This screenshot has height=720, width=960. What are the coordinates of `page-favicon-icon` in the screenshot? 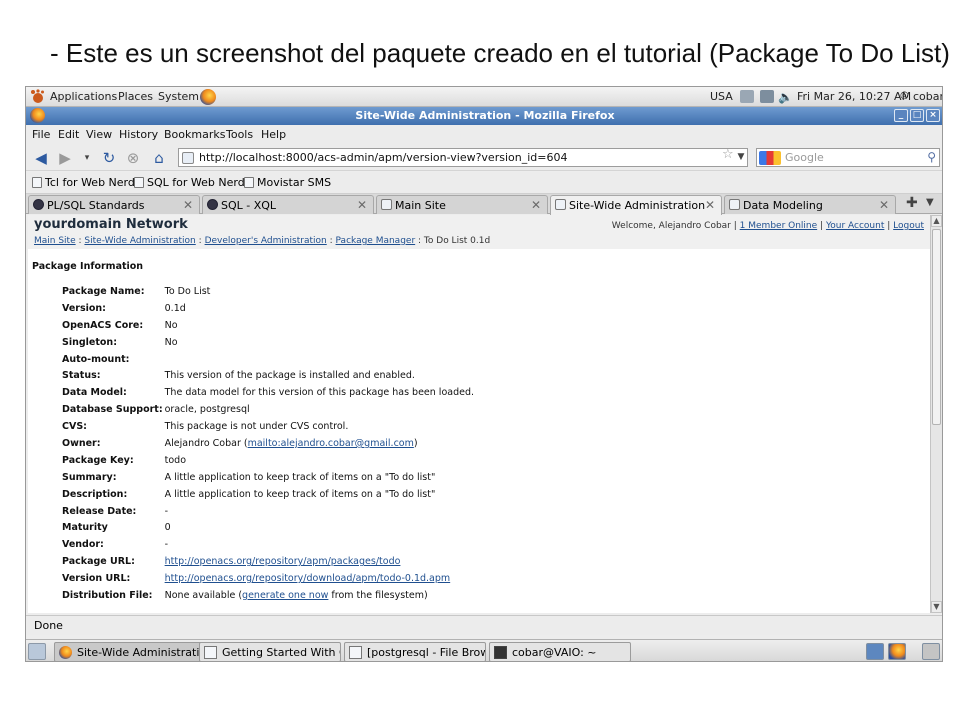 It's located at (188, 158).